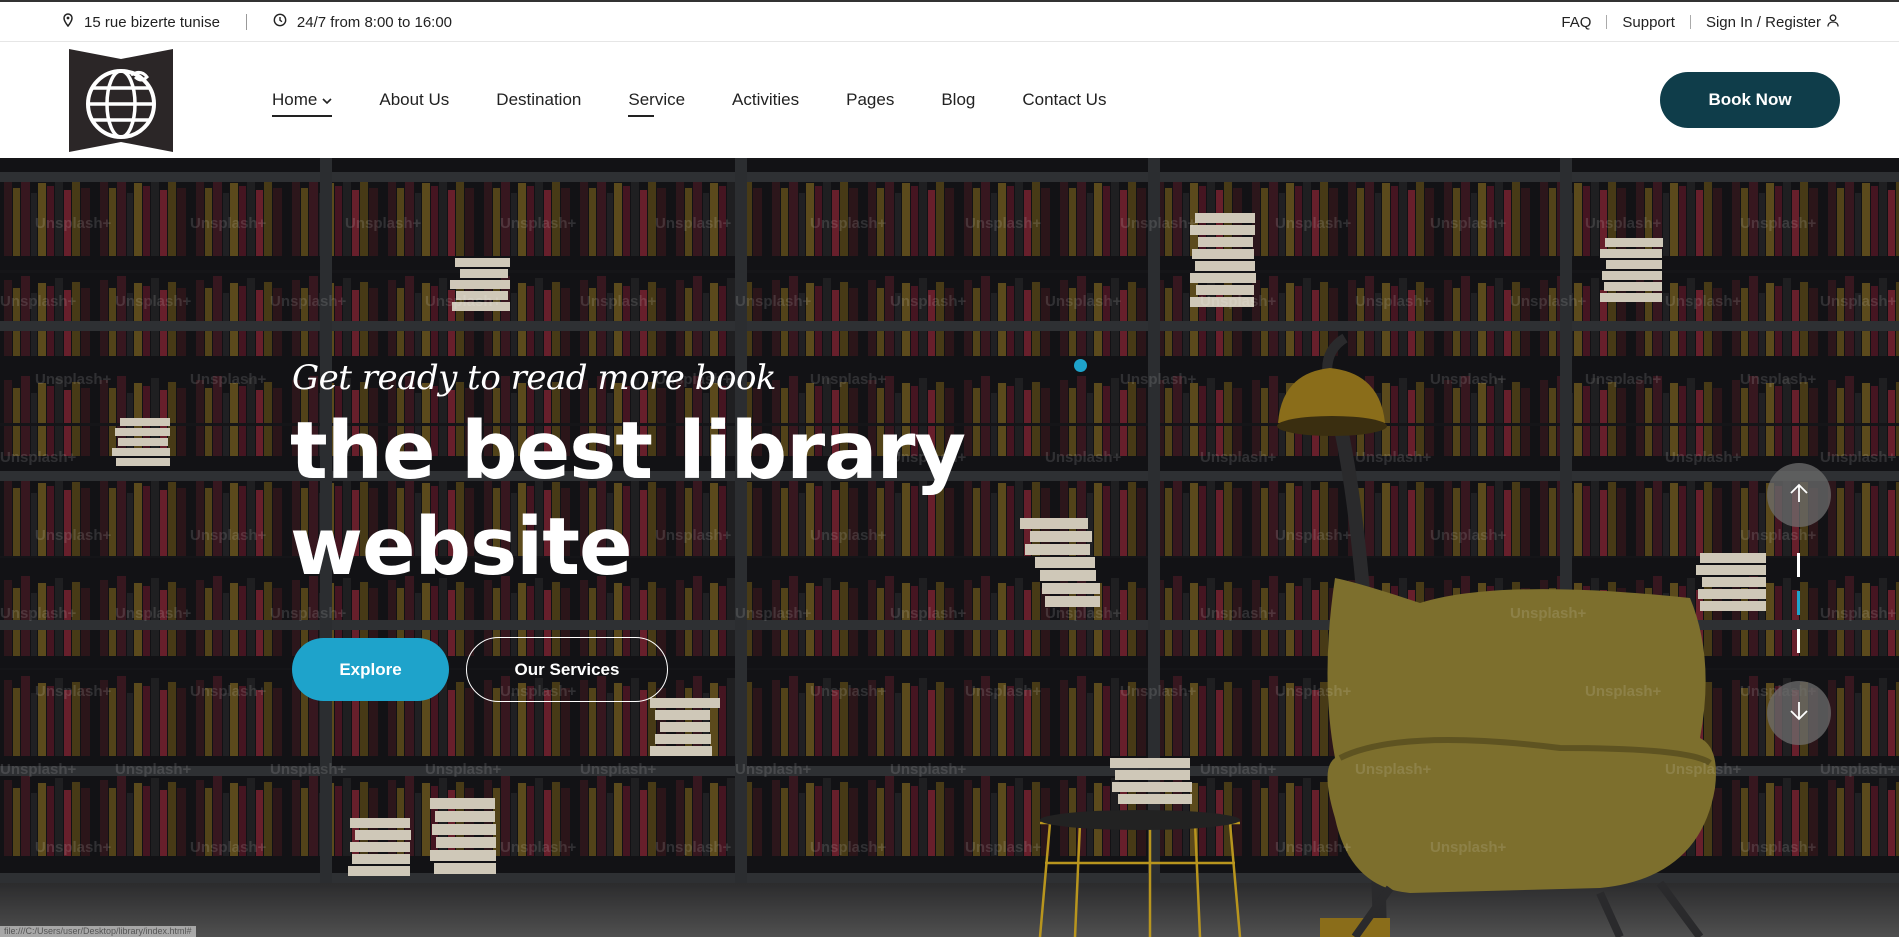 This screenshot has height=937, width=1899. I want to click on hero-headline: the best library website, so click(640, 499).